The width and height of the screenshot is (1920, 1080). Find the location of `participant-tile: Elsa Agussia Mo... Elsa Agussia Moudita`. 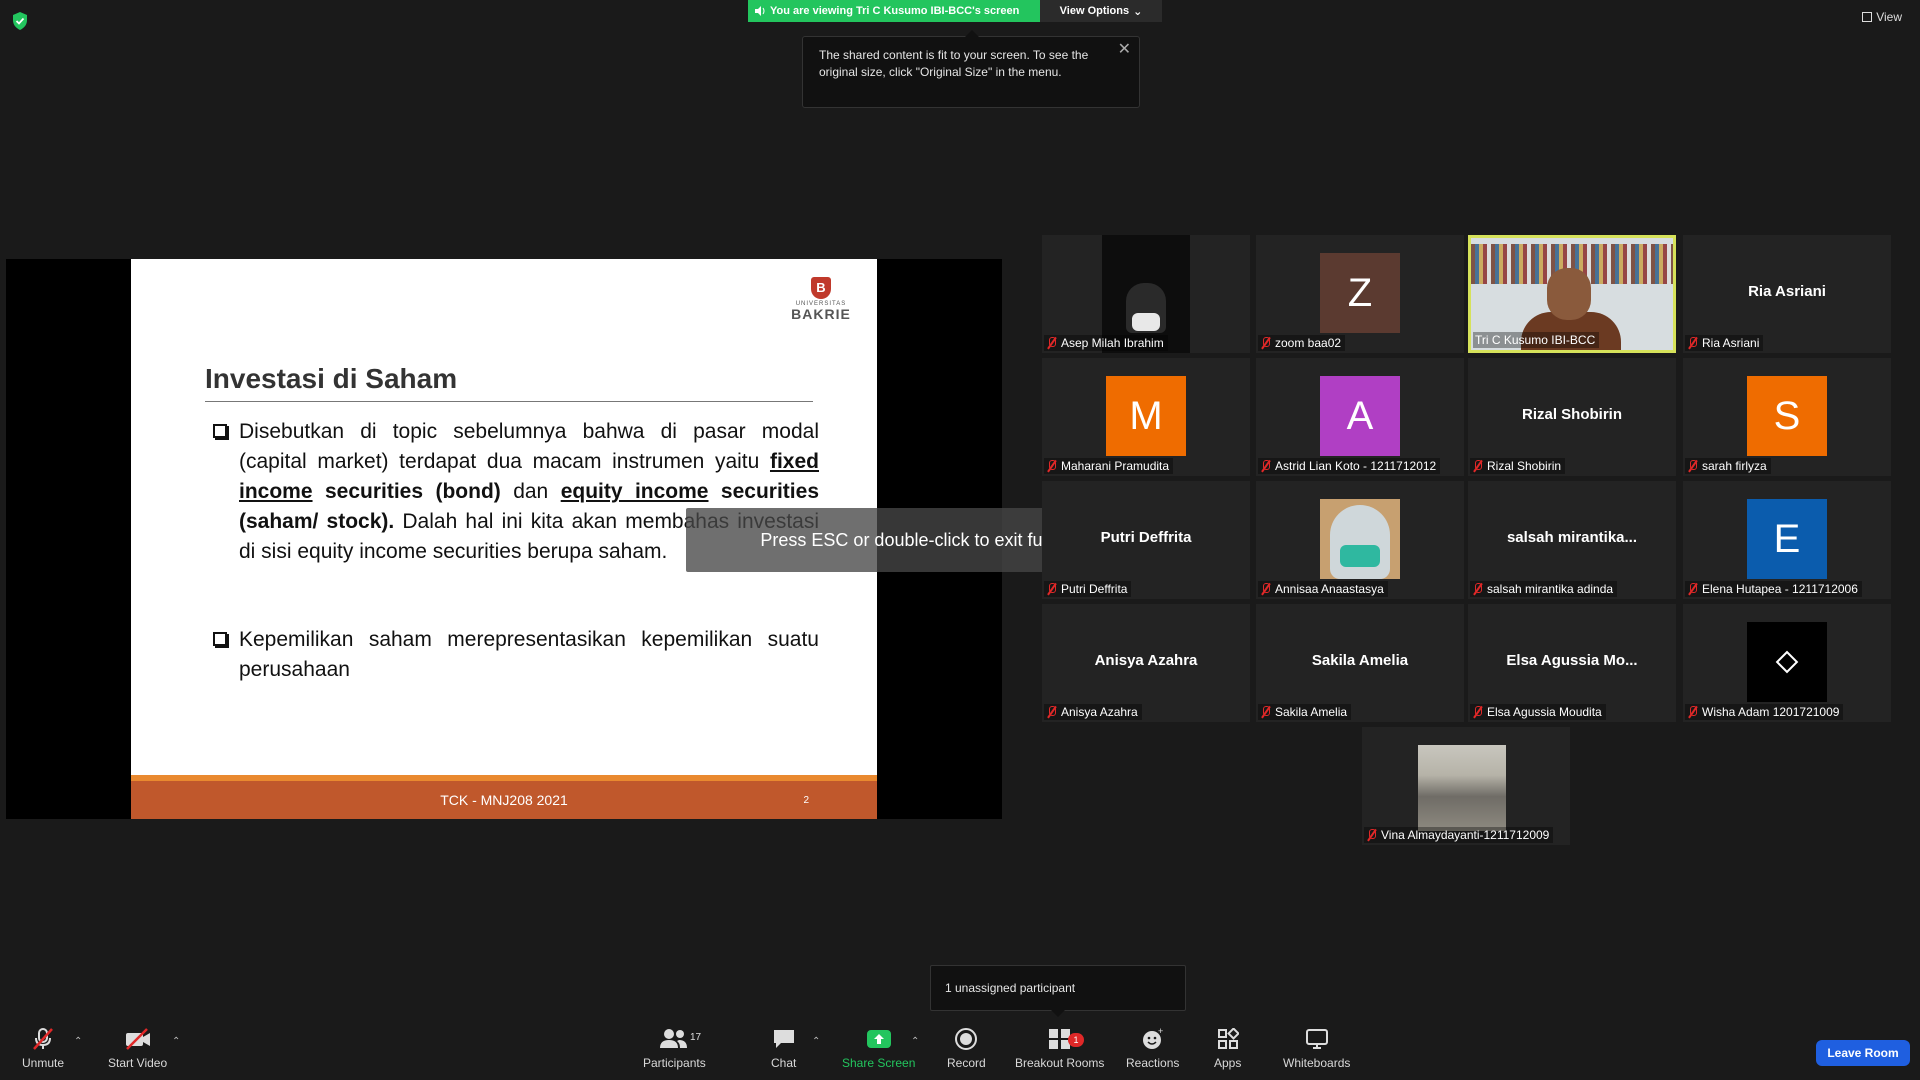

participant-tile: Elsa Agussia Mo... Elsa Agussia Moudita is located at coordinates (1572, 663).